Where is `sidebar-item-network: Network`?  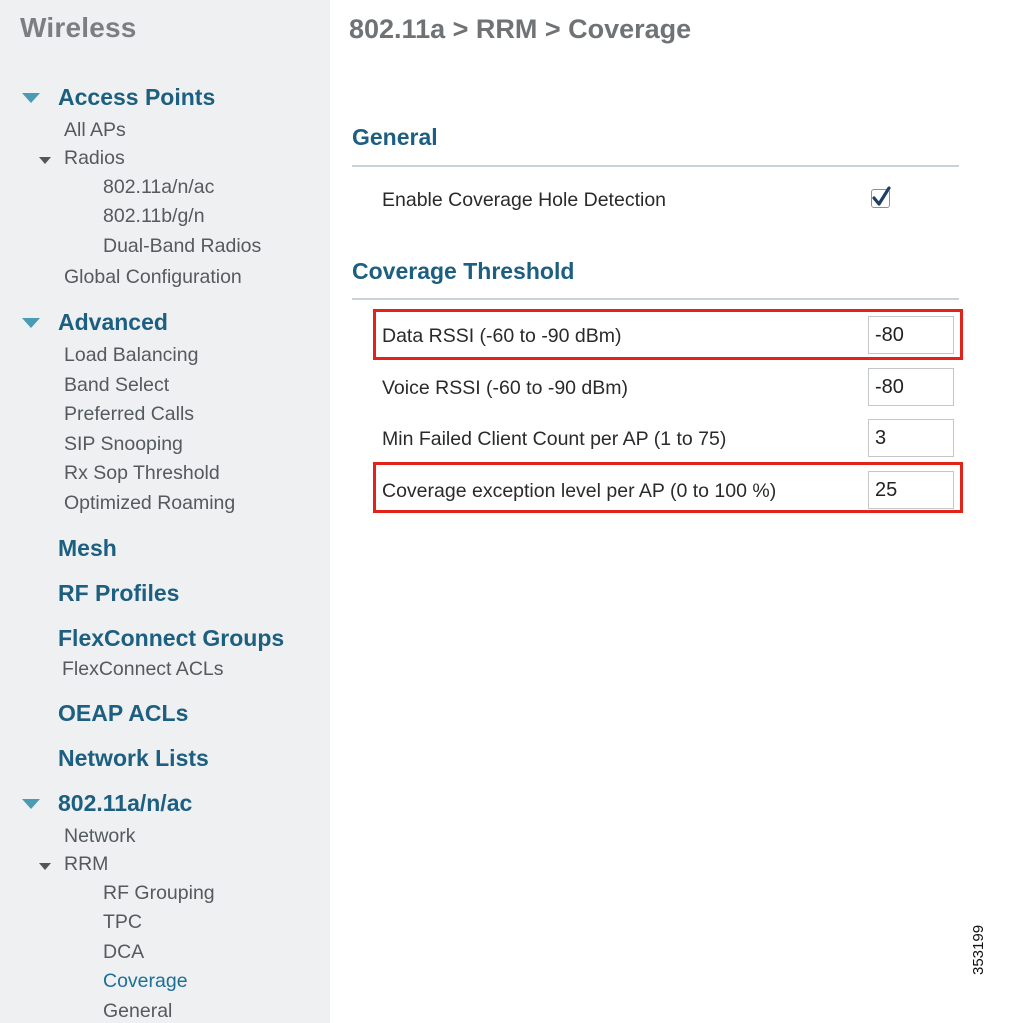
sidebar-item-network: Network is located at coordinates (100, 836).